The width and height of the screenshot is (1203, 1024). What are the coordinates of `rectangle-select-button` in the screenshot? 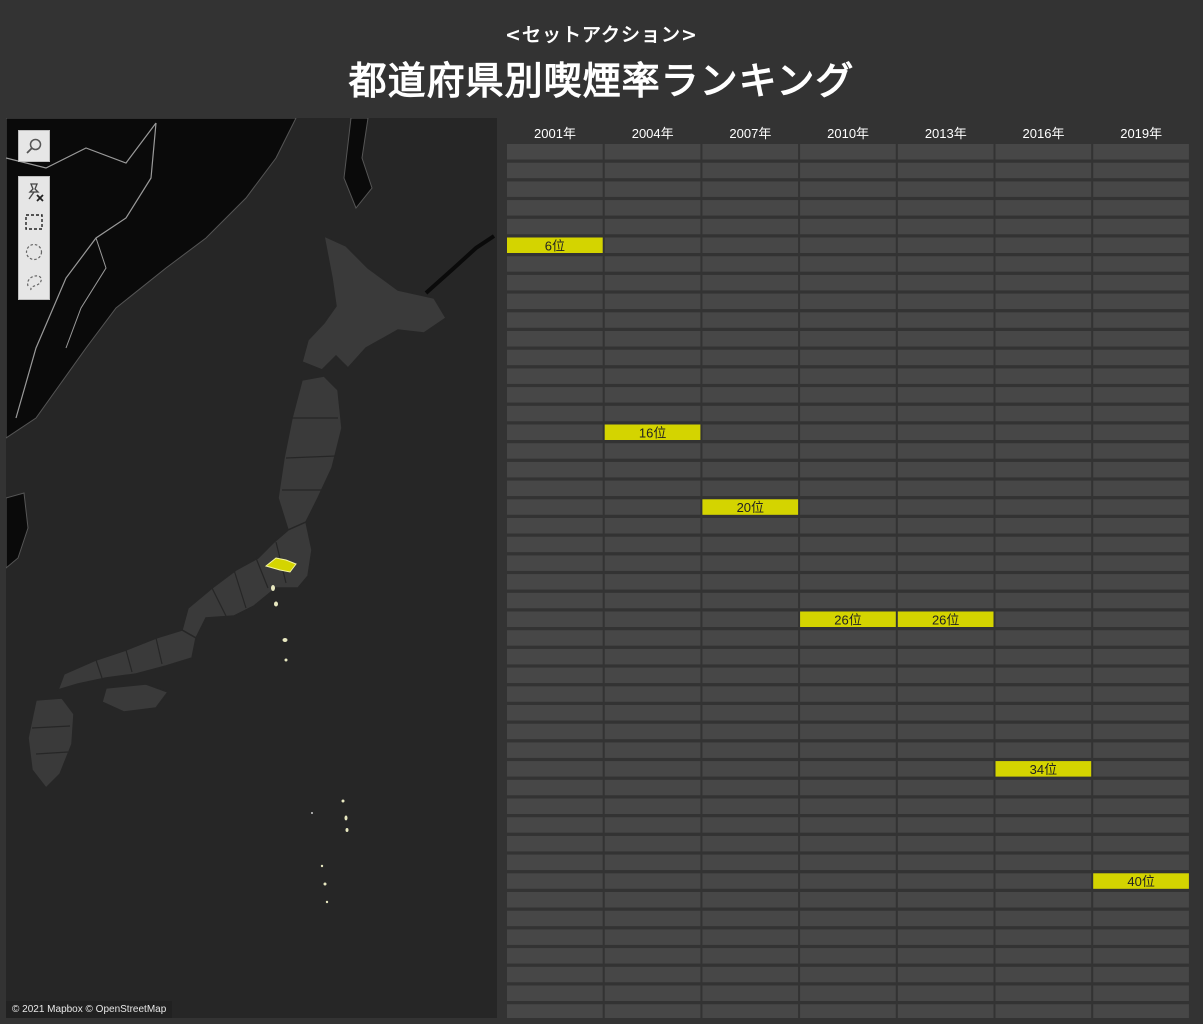 It's located at (34, 222).